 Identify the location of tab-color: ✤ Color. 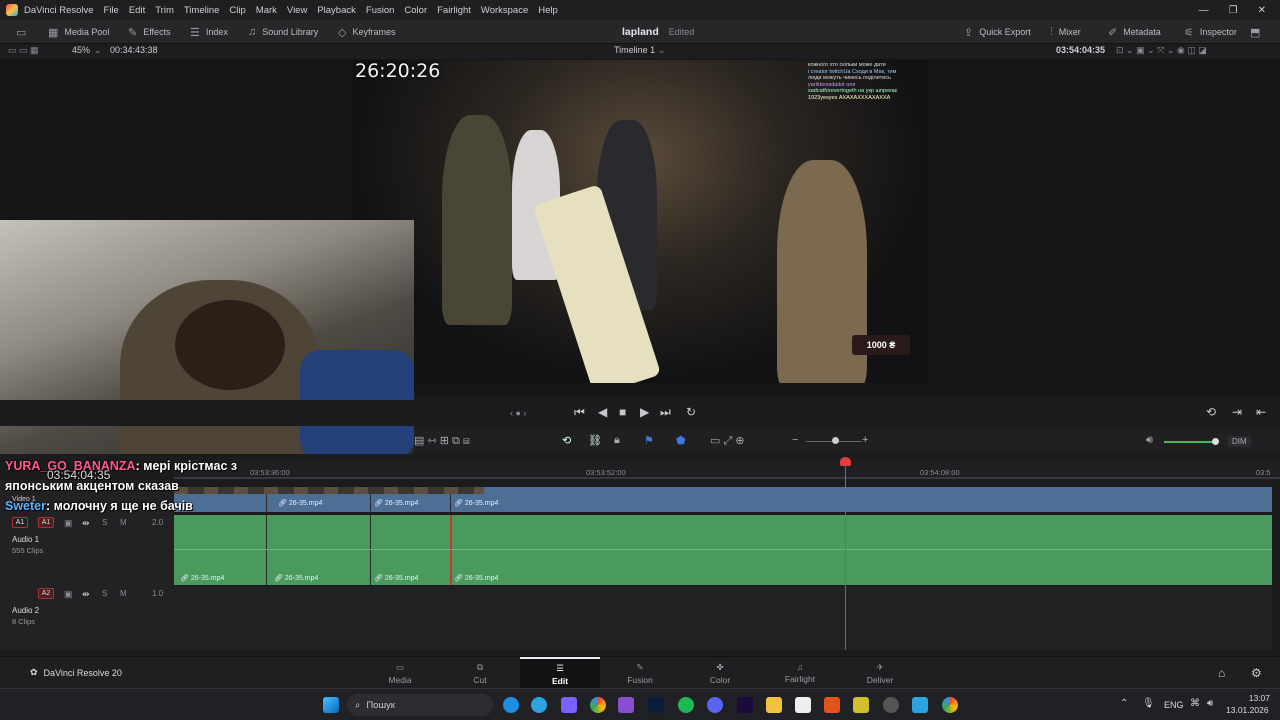
(720, 673).